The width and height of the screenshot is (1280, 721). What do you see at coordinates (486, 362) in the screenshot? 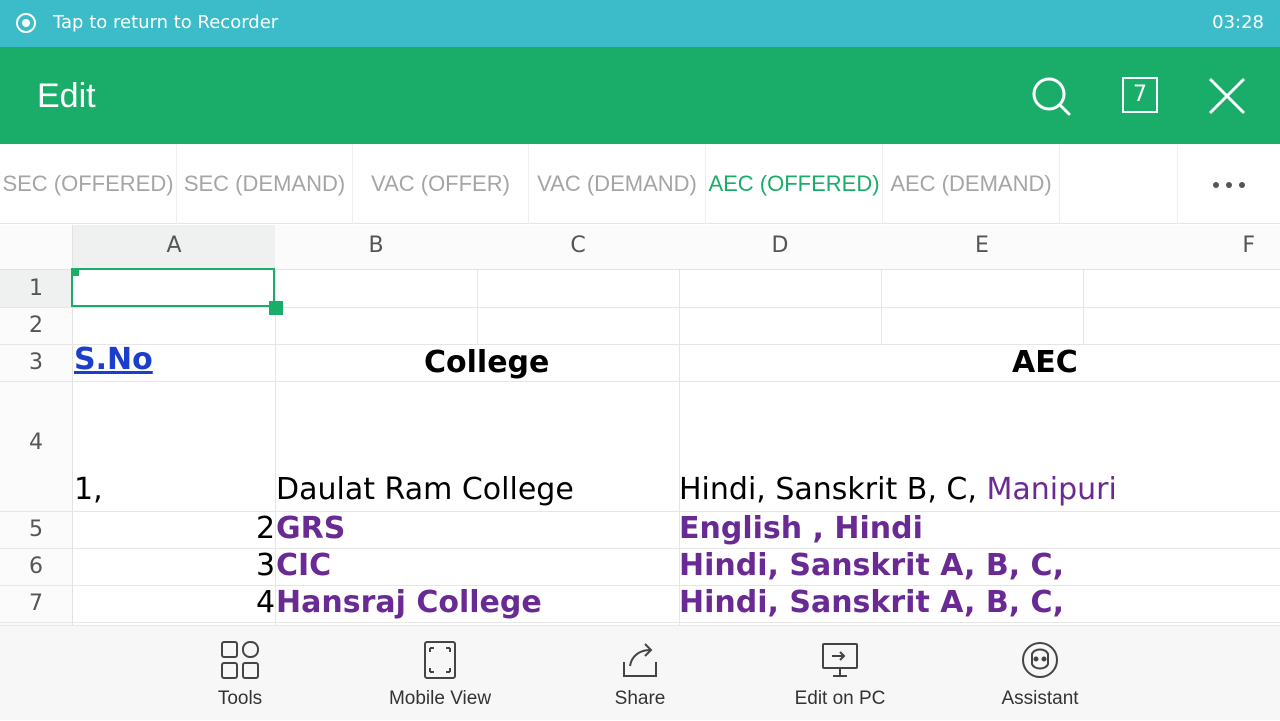
I see `cell-b3: College` at bounding box center [486, 362].